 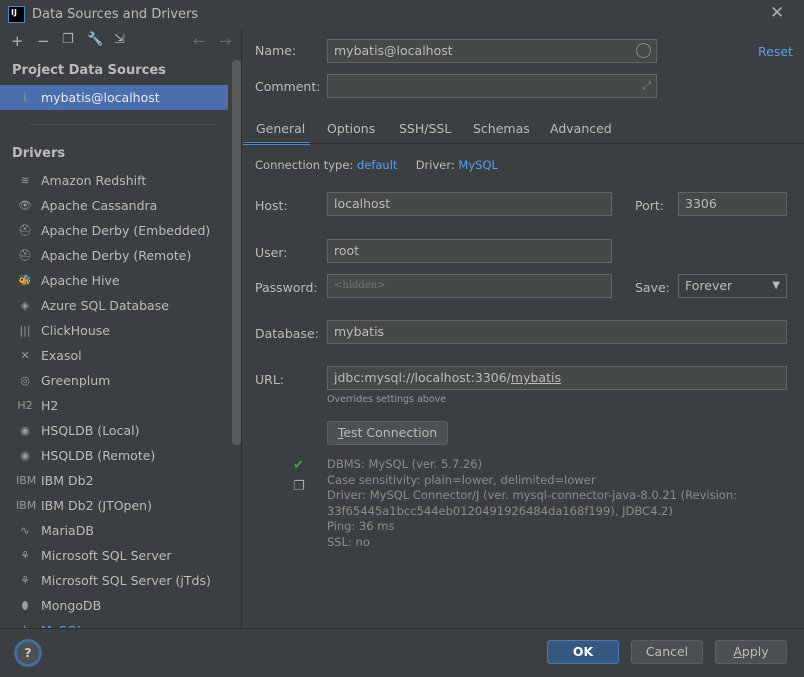 I want to click on save-select: Forever ▼, so click(x=732, y=286).